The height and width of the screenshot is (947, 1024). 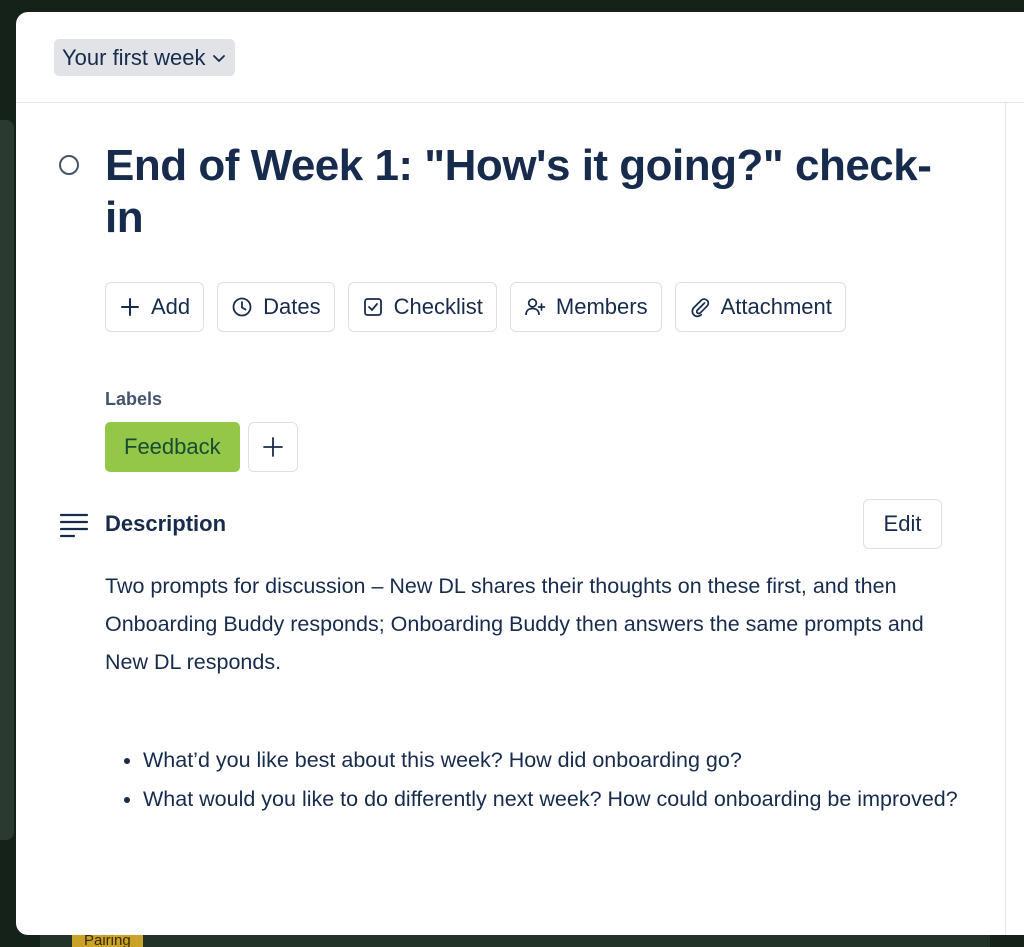 What do you see at coordinates (171, 306) in the screenshot?
I see `add-button-label: Add` at bounding box center [171, 306].